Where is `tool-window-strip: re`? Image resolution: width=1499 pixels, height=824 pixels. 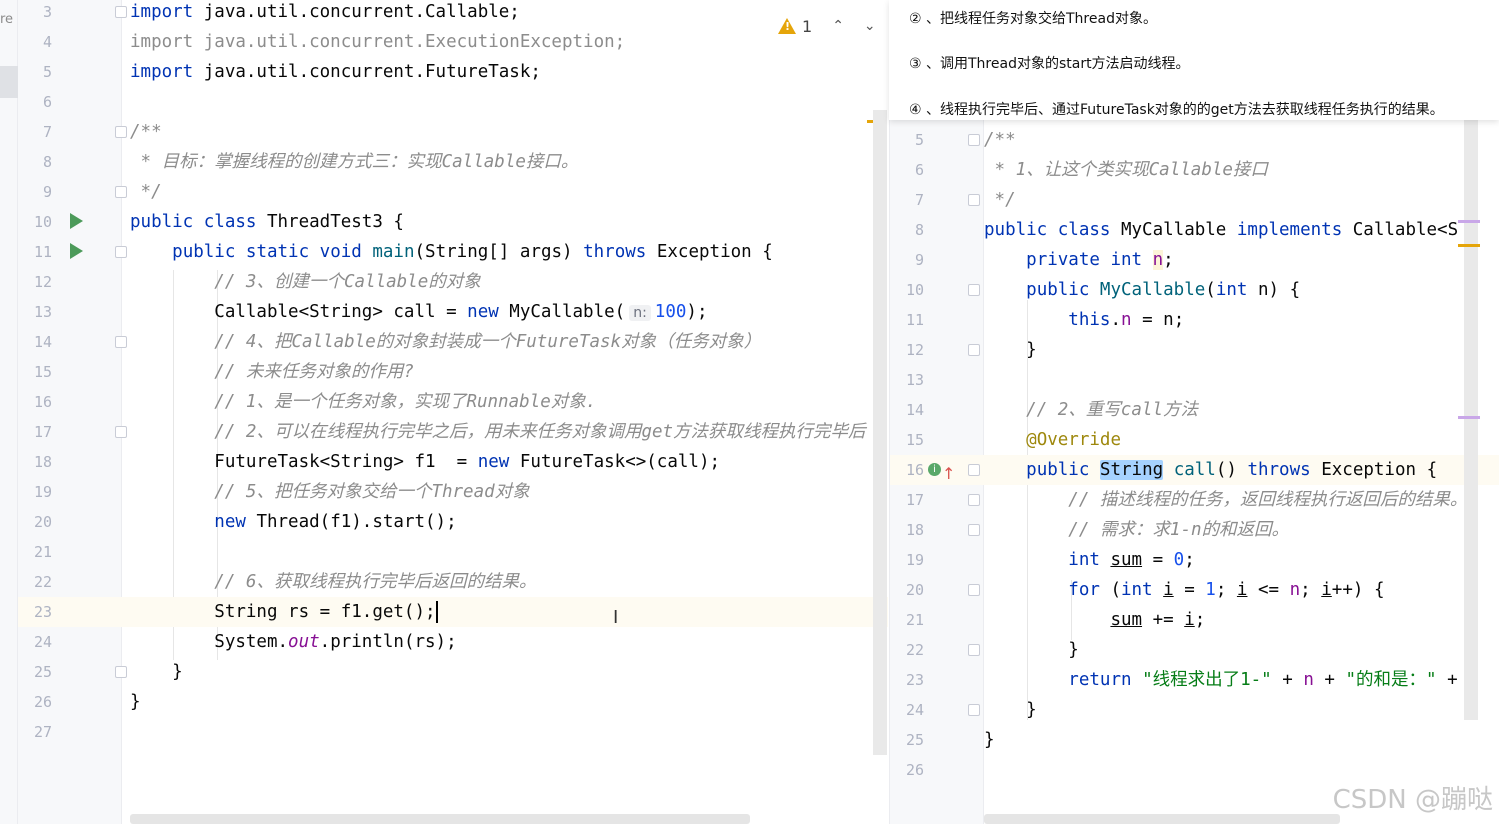 tool-window-strip: re is located at coordinates (9, 412).